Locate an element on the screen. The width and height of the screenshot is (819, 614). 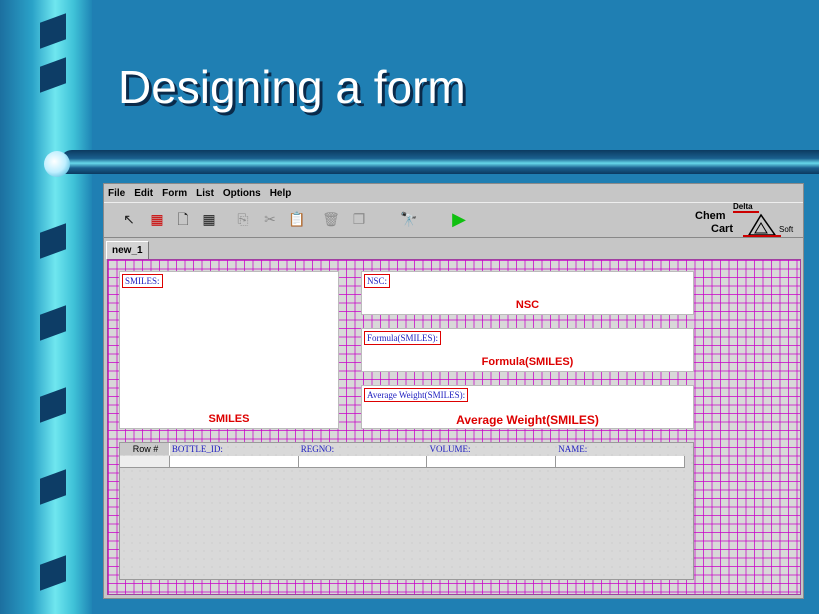
slide-rule is located at coordinates (439, 162).